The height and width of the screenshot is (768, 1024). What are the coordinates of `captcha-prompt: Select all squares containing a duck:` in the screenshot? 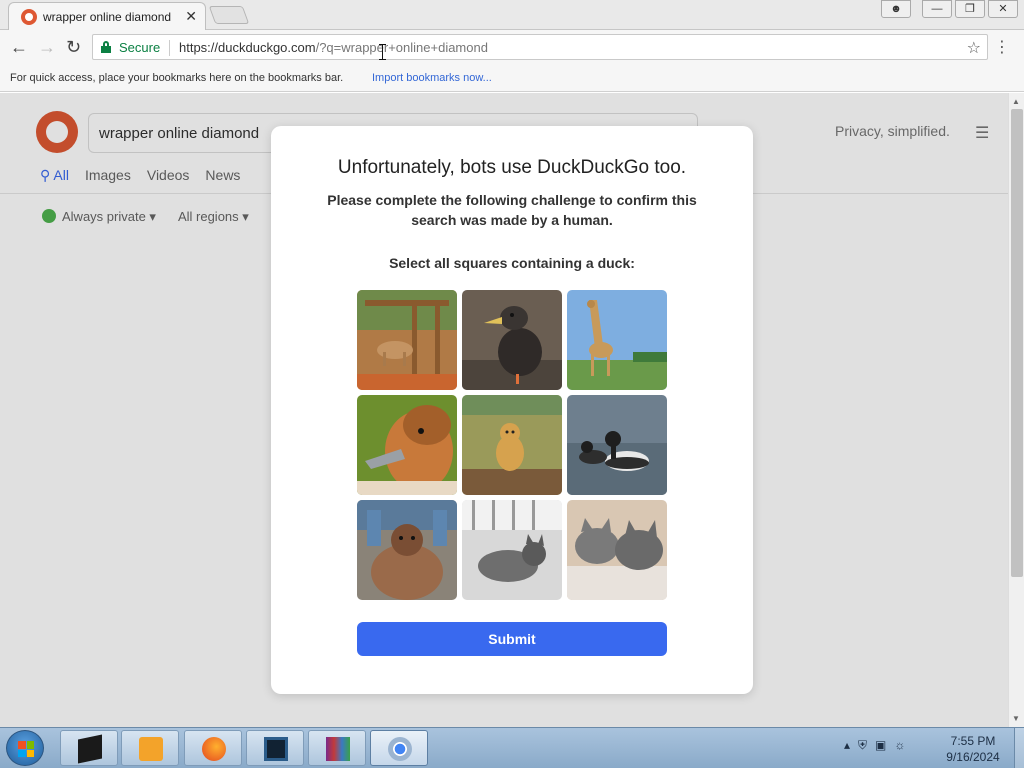 It's located at (512, 263).